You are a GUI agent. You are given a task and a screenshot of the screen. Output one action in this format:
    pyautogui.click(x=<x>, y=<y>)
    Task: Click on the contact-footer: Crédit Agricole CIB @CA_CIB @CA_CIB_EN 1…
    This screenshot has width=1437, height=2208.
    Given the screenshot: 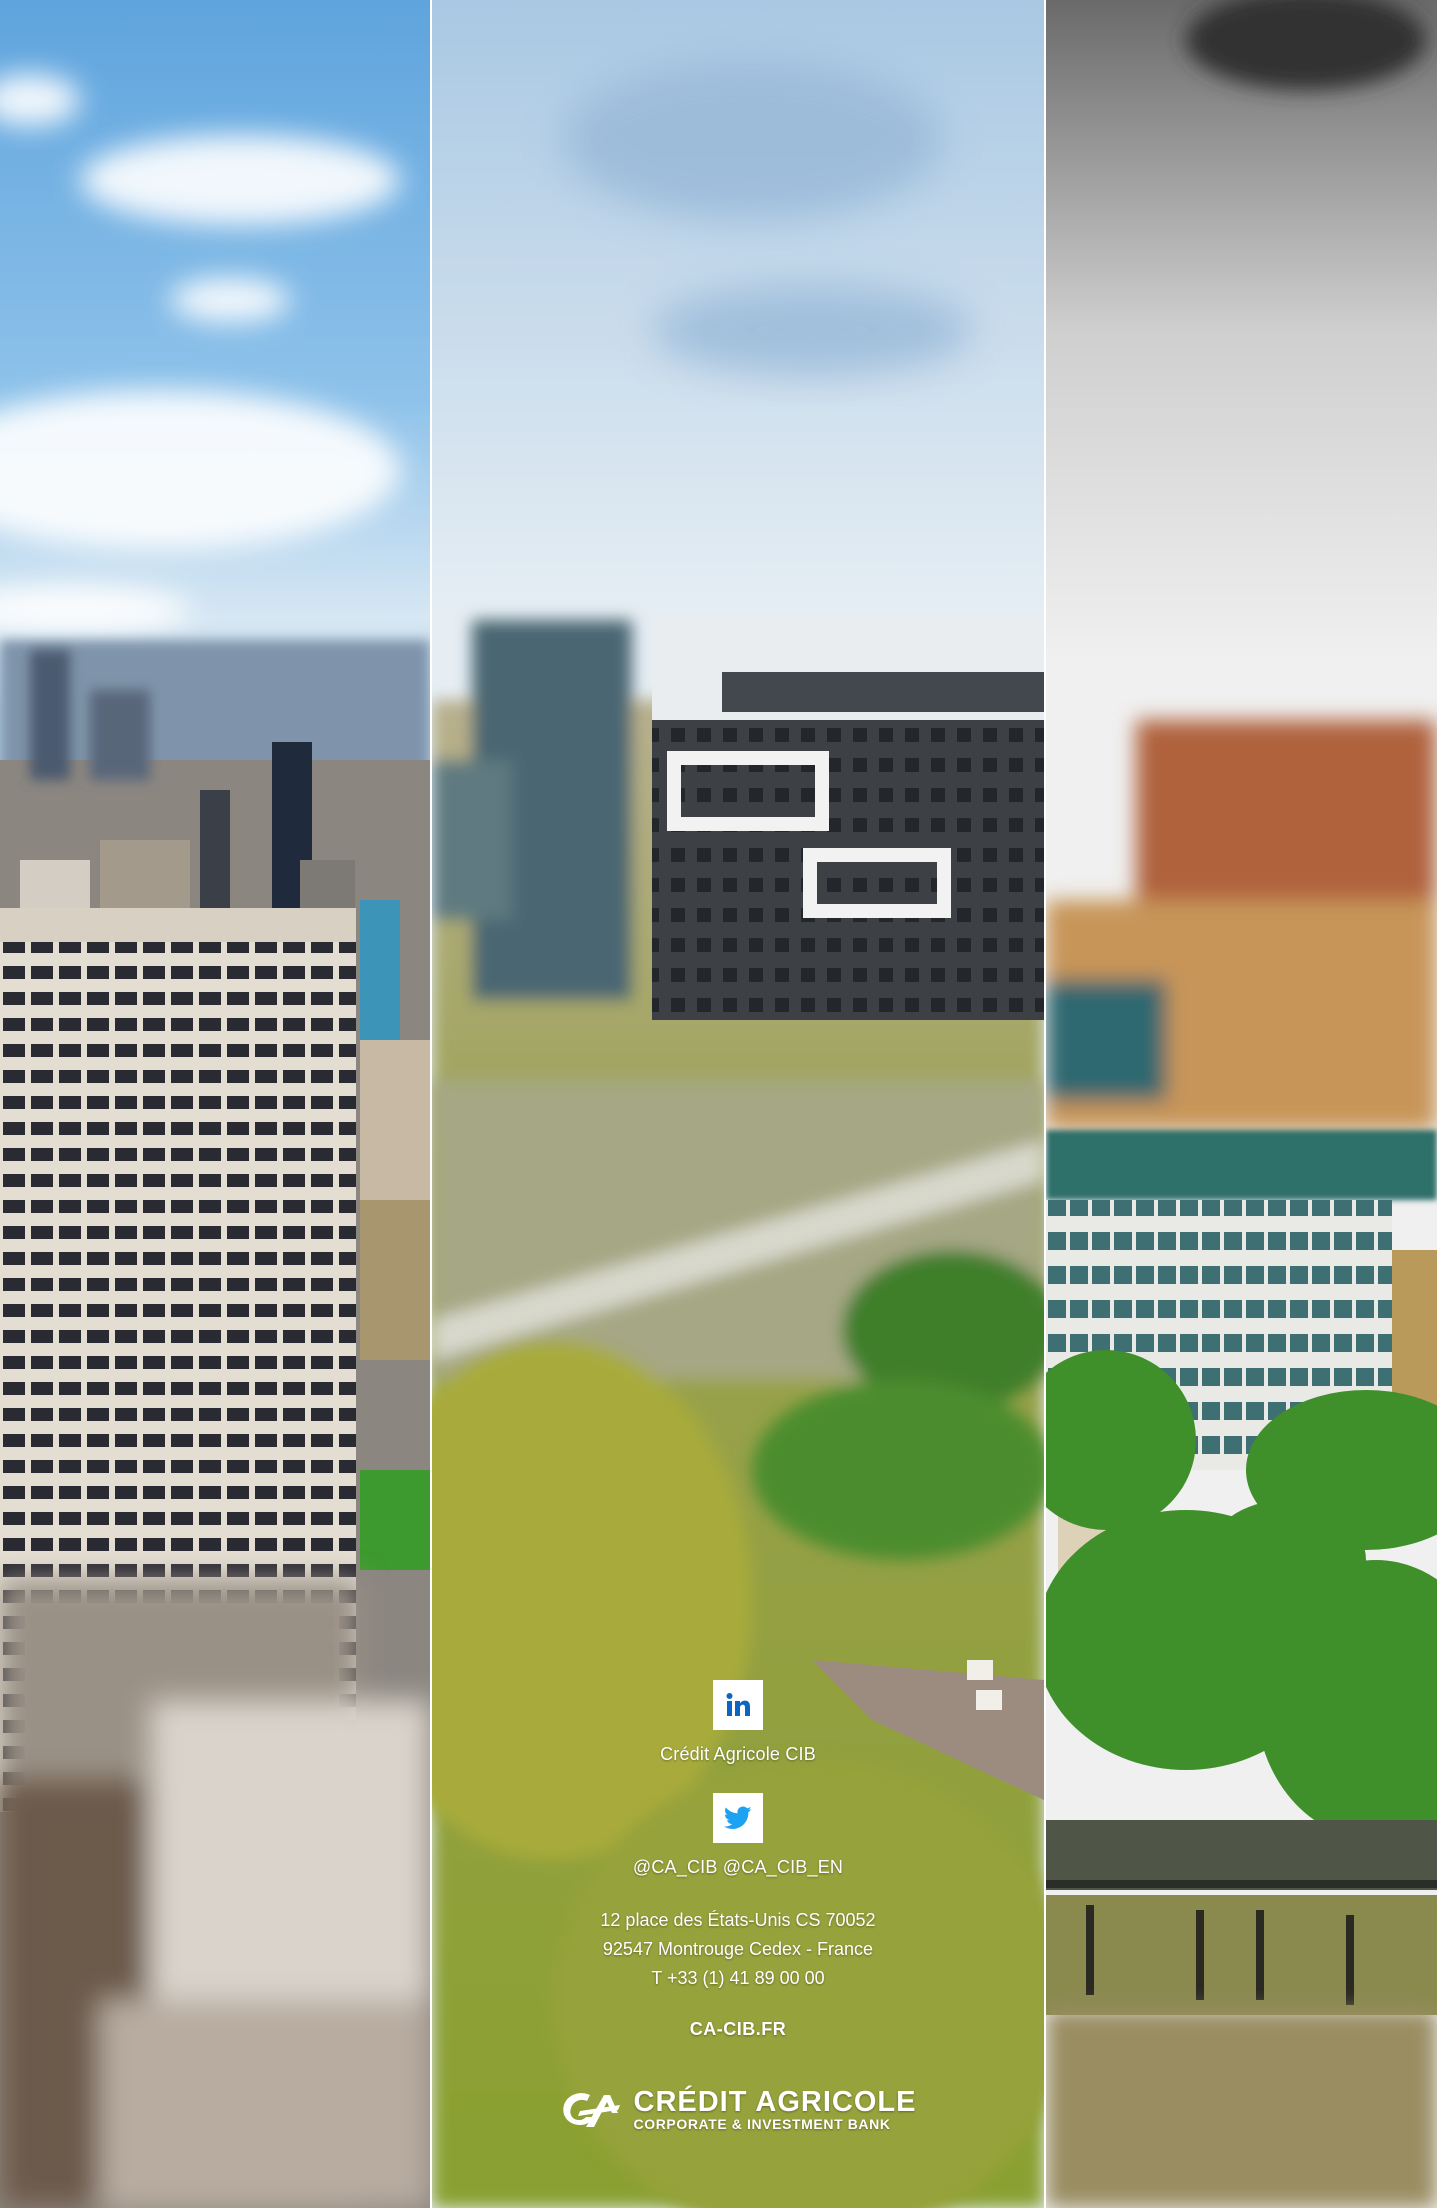 What is the action you would take?
    pyautogui.click(x=738, y=1906)
    